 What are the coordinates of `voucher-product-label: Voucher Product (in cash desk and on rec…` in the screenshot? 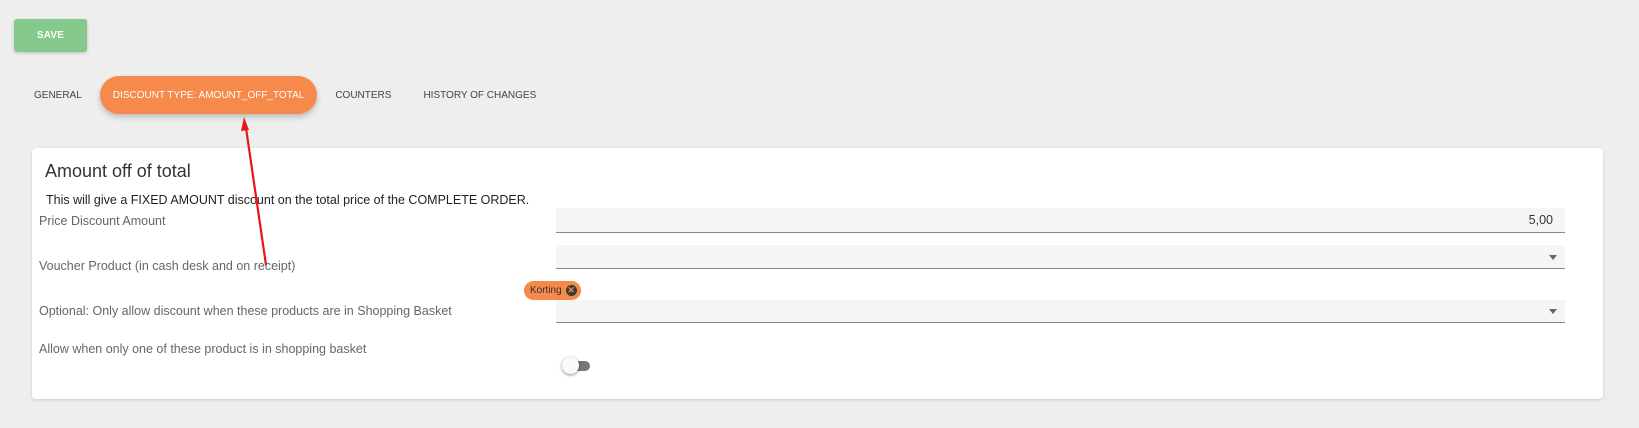 It's located at (167, 266).